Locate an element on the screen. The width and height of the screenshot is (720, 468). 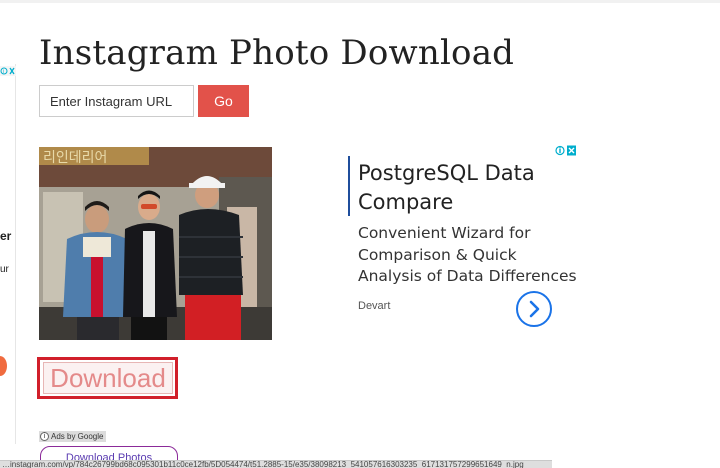
chevron-right-icon is located at coordinates (534, 309).